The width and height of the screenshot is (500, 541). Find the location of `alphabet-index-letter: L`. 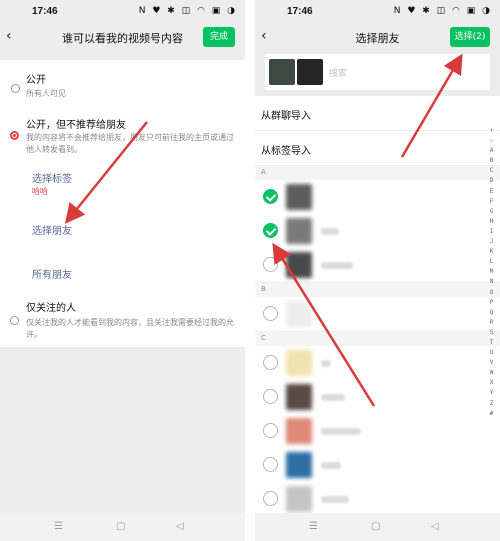

alphabet-index-letter: L is located at coordinates (492, 262).